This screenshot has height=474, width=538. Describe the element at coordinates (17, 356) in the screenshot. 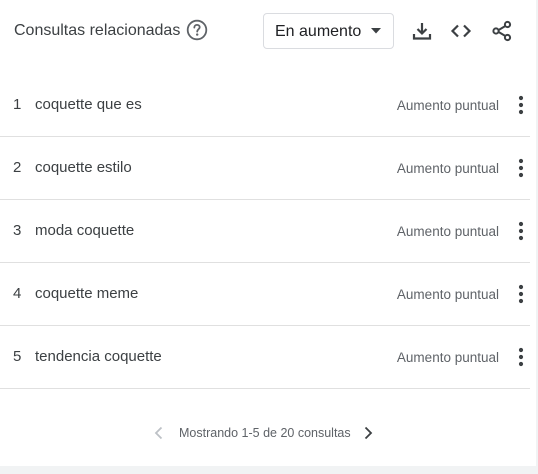

I see `row-rank: 5` at that location.